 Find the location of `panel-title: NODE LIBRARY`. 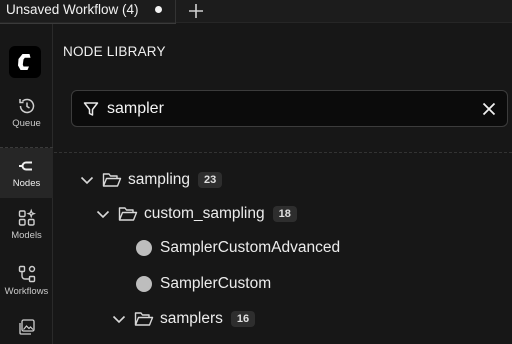

panel-title: NODE LIBRARY is located at coordinates (114, 51).